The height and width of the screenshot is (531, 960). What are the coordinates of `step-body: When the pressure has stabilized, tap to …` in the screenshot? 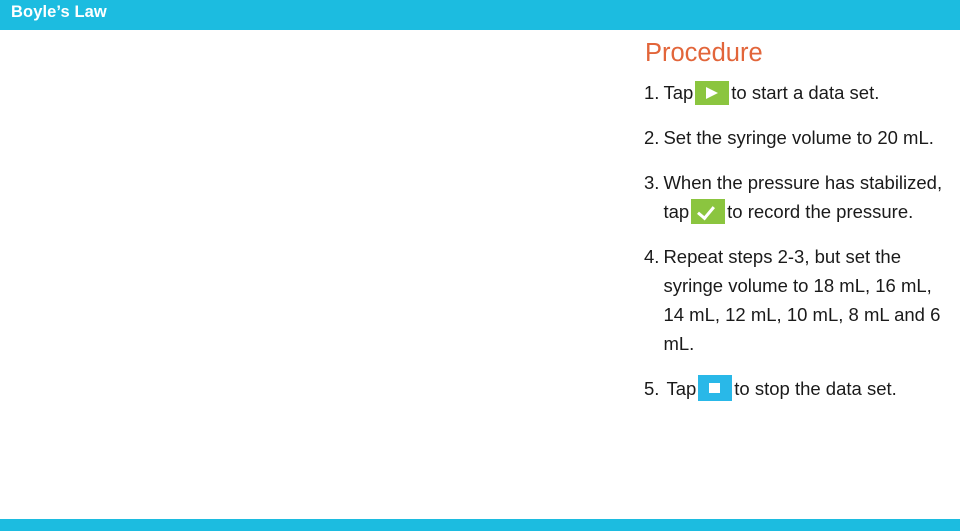 It's located at (806, 197).